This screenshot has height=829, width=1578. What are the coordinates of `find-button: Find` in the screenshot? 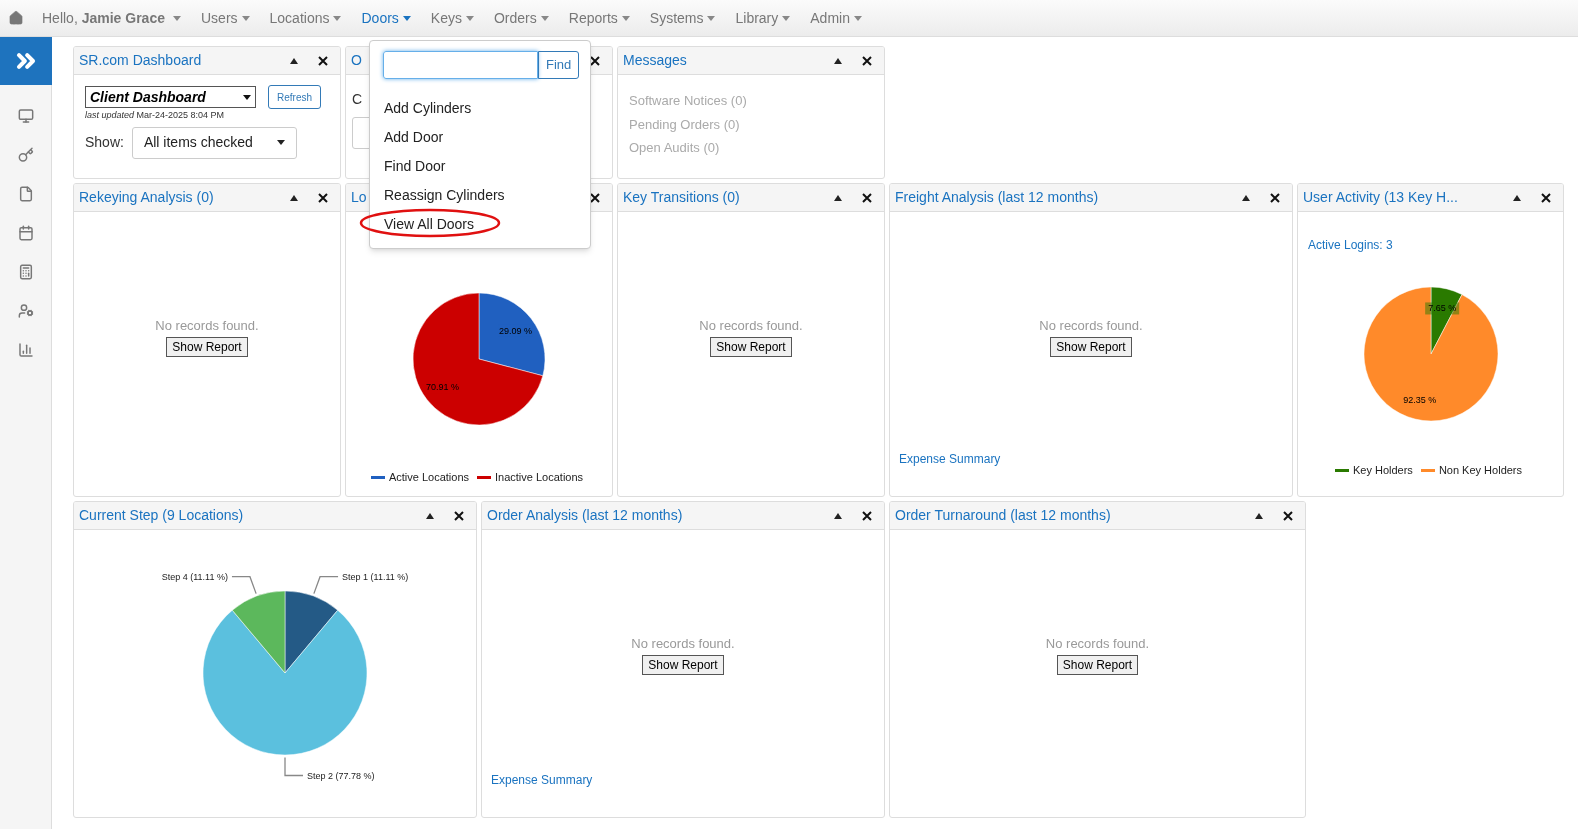 It's located at (559, 65).